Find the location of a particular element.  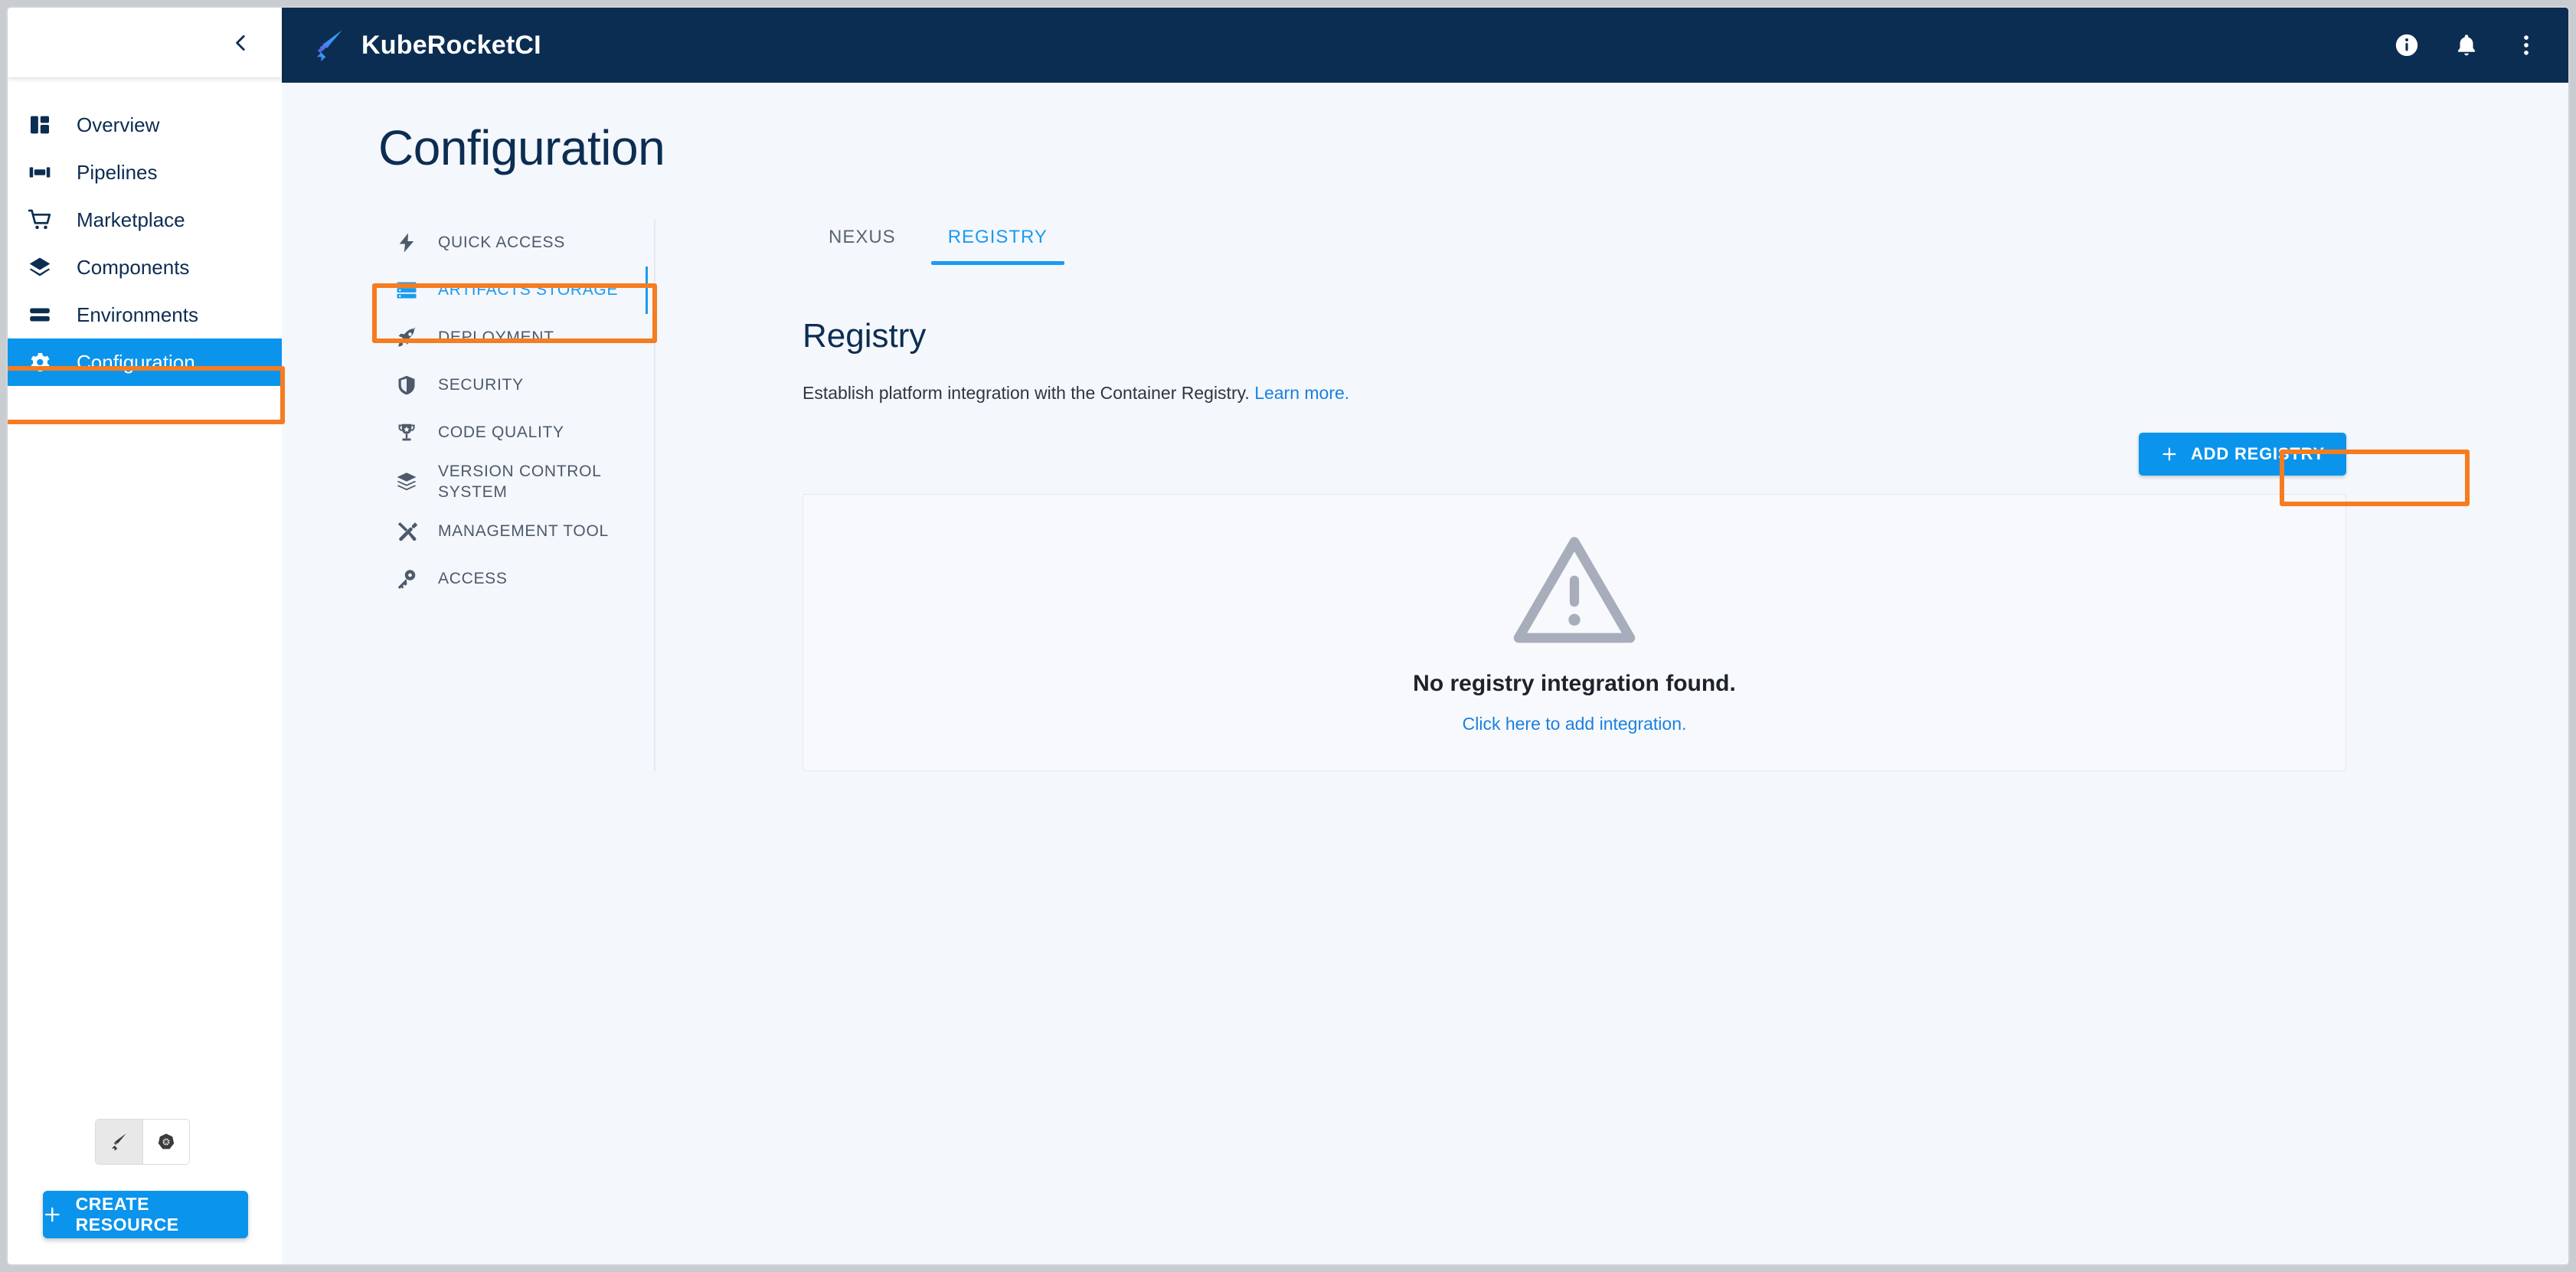

kubernetes-icon is located at coordinates (166, 1141).